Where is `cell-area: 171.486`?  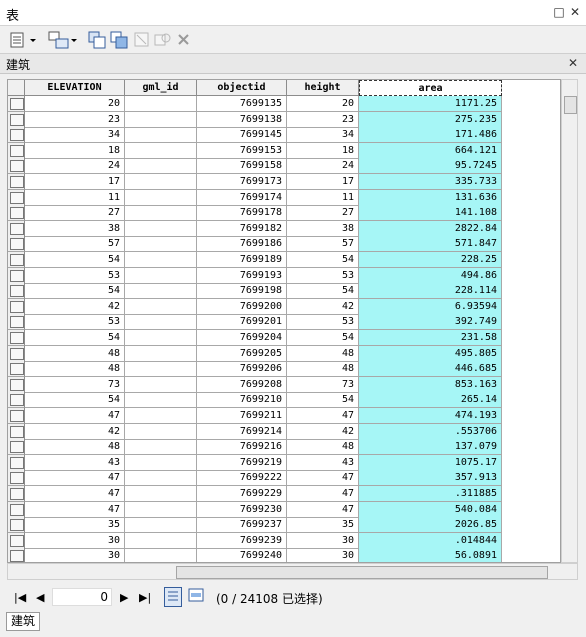 cell-area: 171.486 is located at coordinates (430, 135).